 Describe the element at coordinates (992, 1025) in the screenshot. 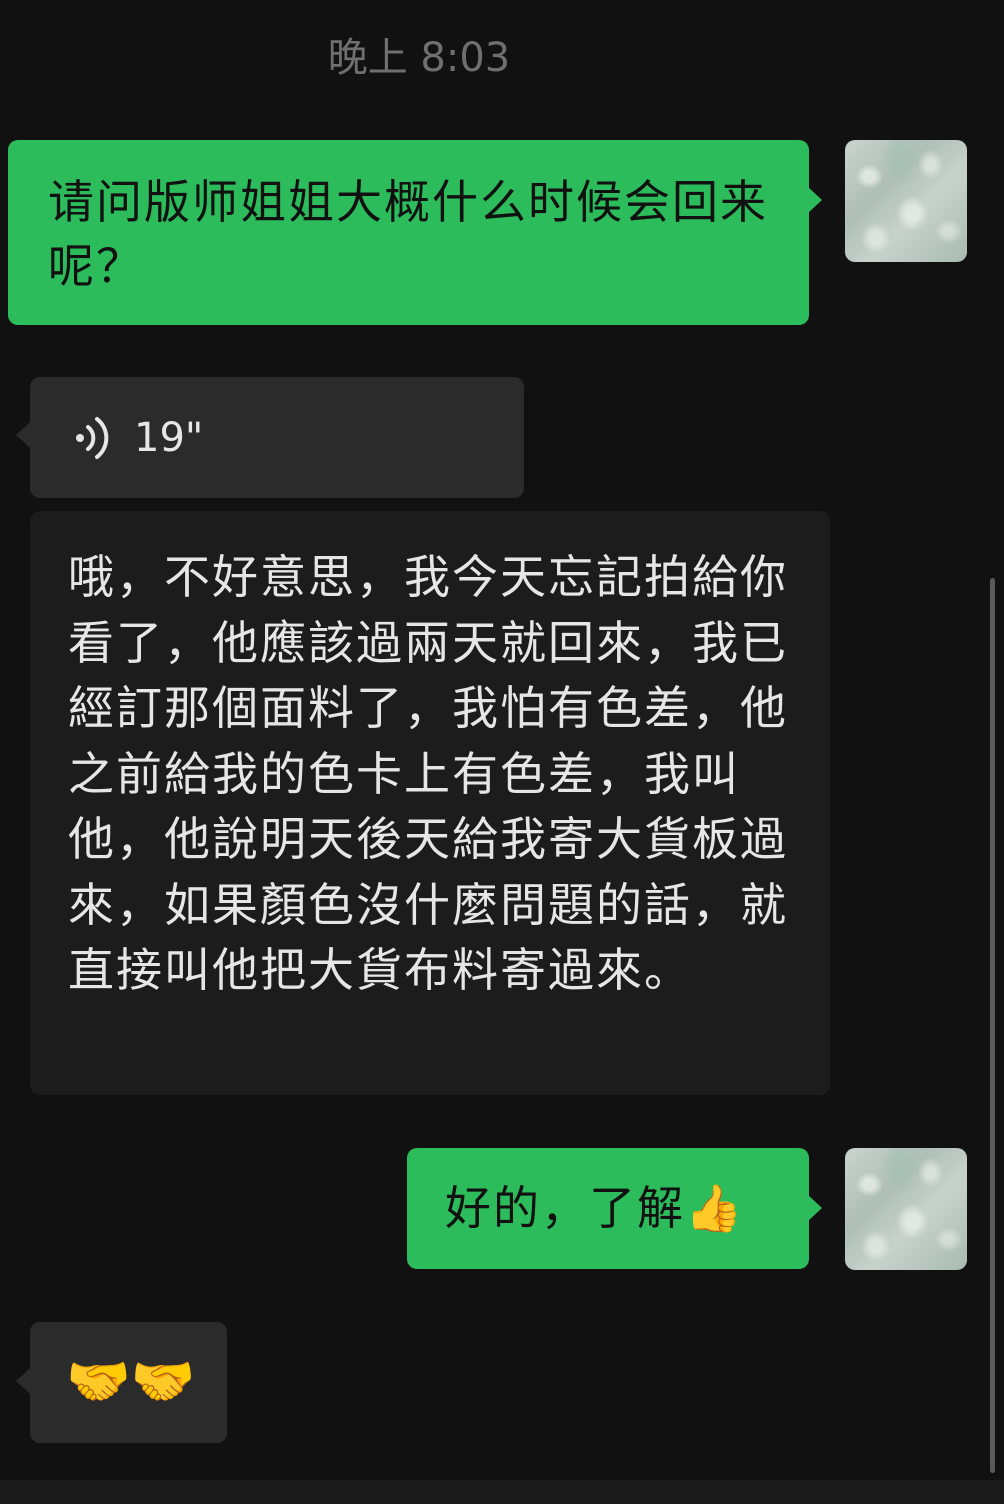

I see `scrollbar` at that location.